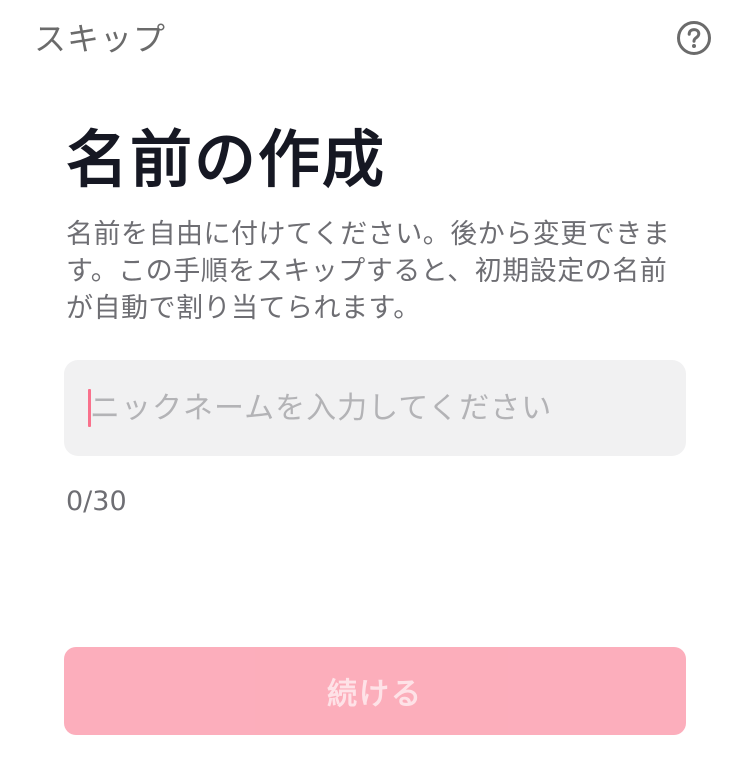 The width and height of the screenshot is (750, 765). What do you see at coordinates (694, 38) in the screenshot?
I see `question-circle-icon` at bounding box center [694, 38].